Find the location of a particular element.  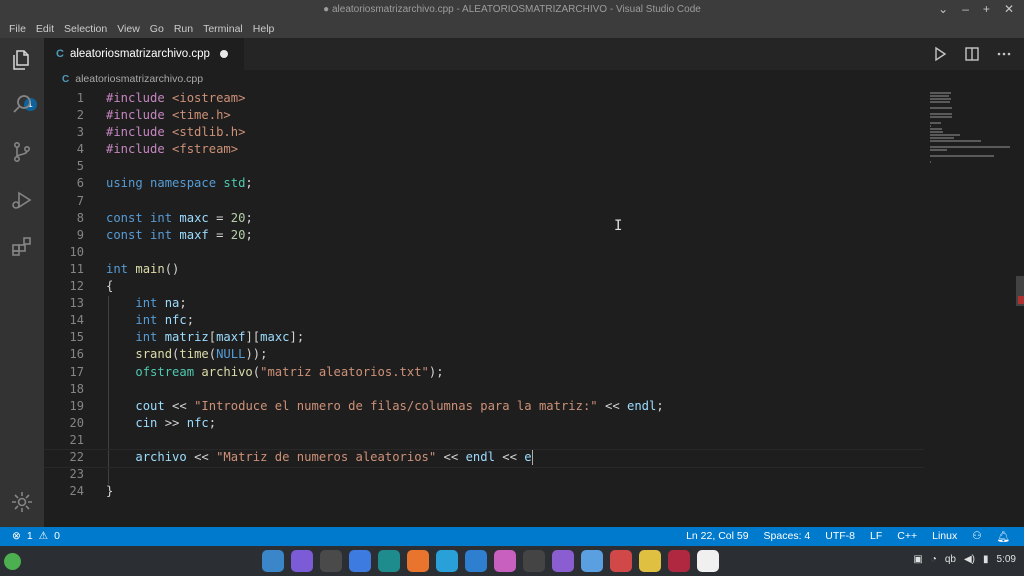

files-icon is located at coordinates (22, 60).